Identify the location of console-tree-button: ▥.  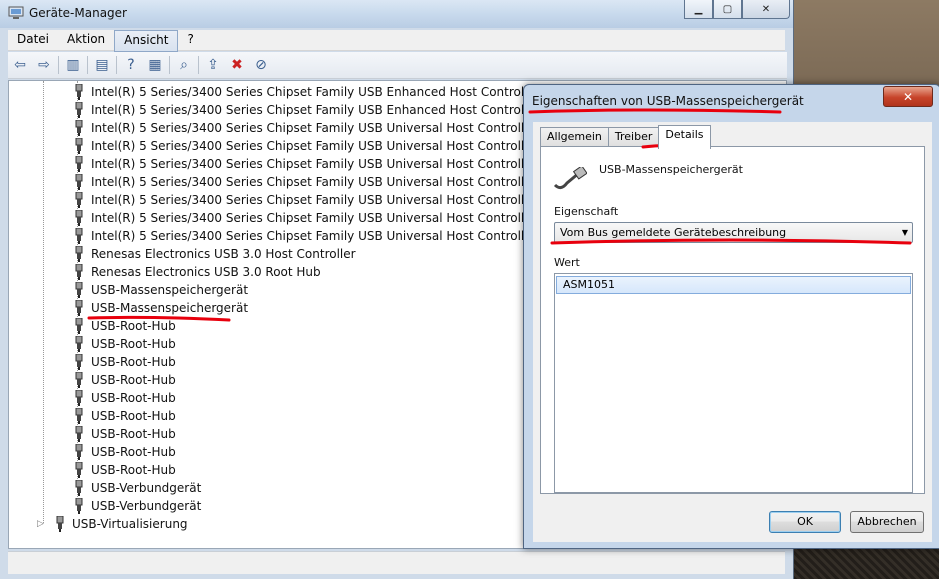
(73, 65).